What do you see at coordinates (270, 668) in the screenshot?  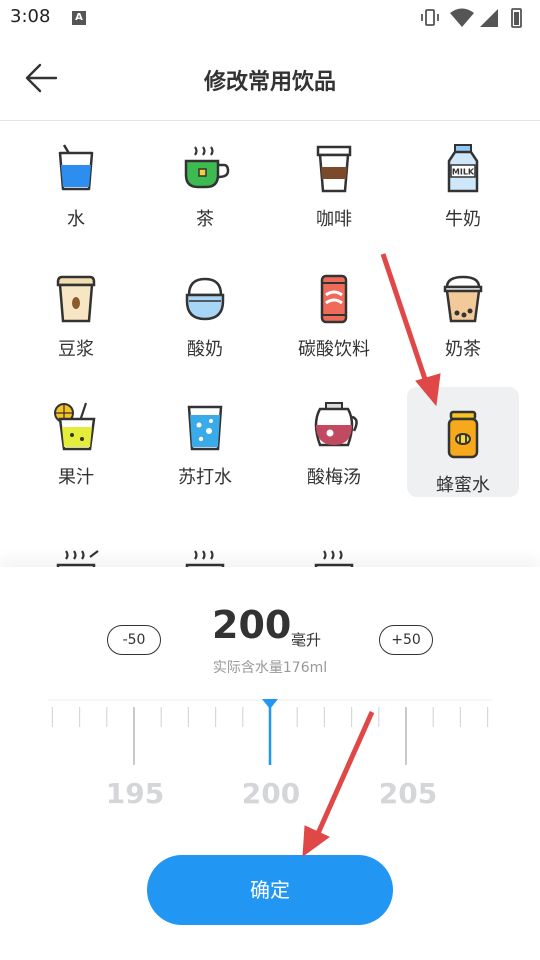 I see `actual-water-text: 实际含水量176ml` at bounding box center [270, 668].